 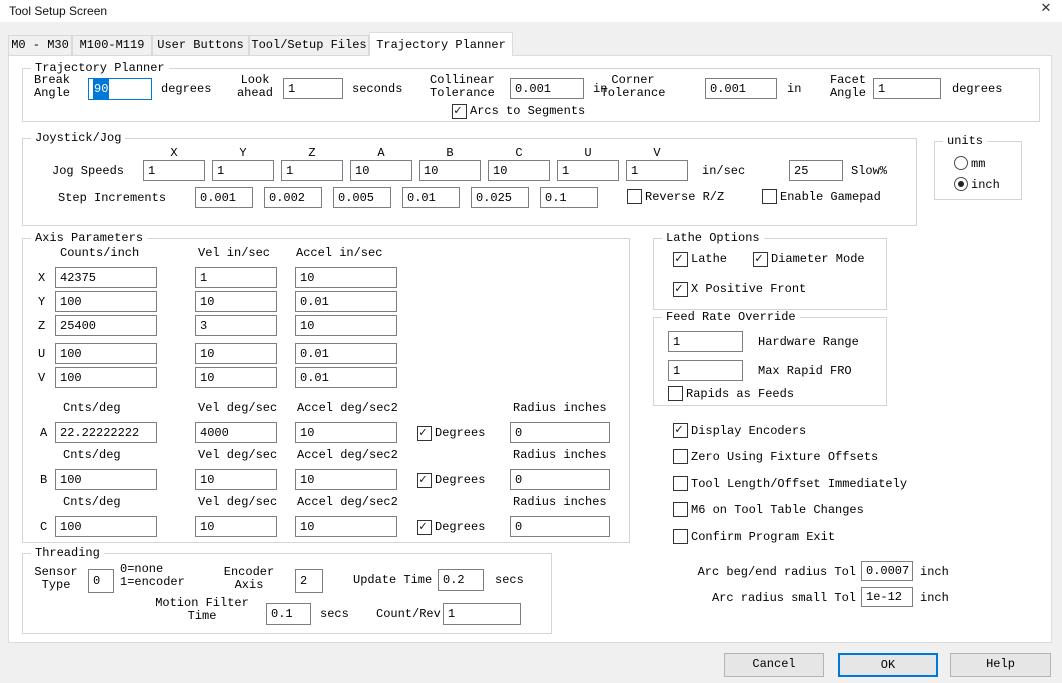 I want to click on axis-c-degrees-checkbox, so click(x=424, y=527).